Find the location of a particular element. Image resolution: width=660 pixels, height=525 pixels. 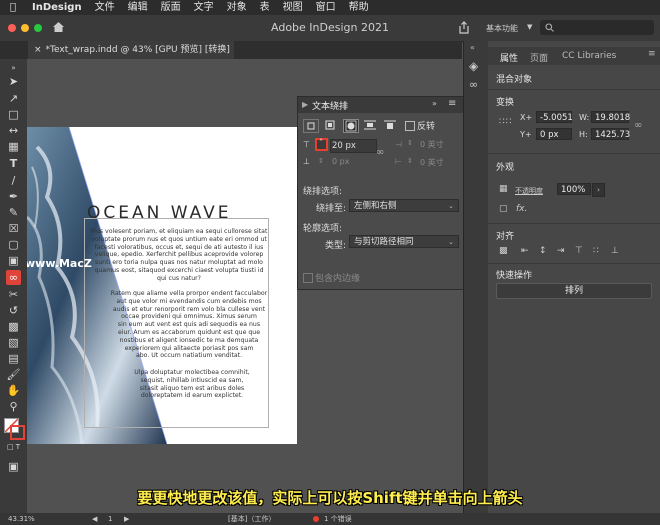

rectangle-tool-icon: ▢ is located at coordinates (13, 244).